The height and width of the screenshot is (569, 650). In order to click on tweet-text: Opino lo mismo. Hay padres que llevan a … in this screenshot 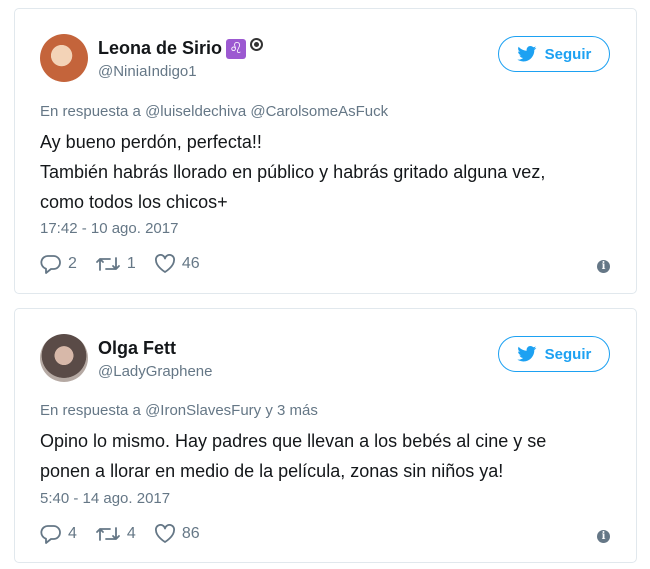, I will do `click(330, 456)`.